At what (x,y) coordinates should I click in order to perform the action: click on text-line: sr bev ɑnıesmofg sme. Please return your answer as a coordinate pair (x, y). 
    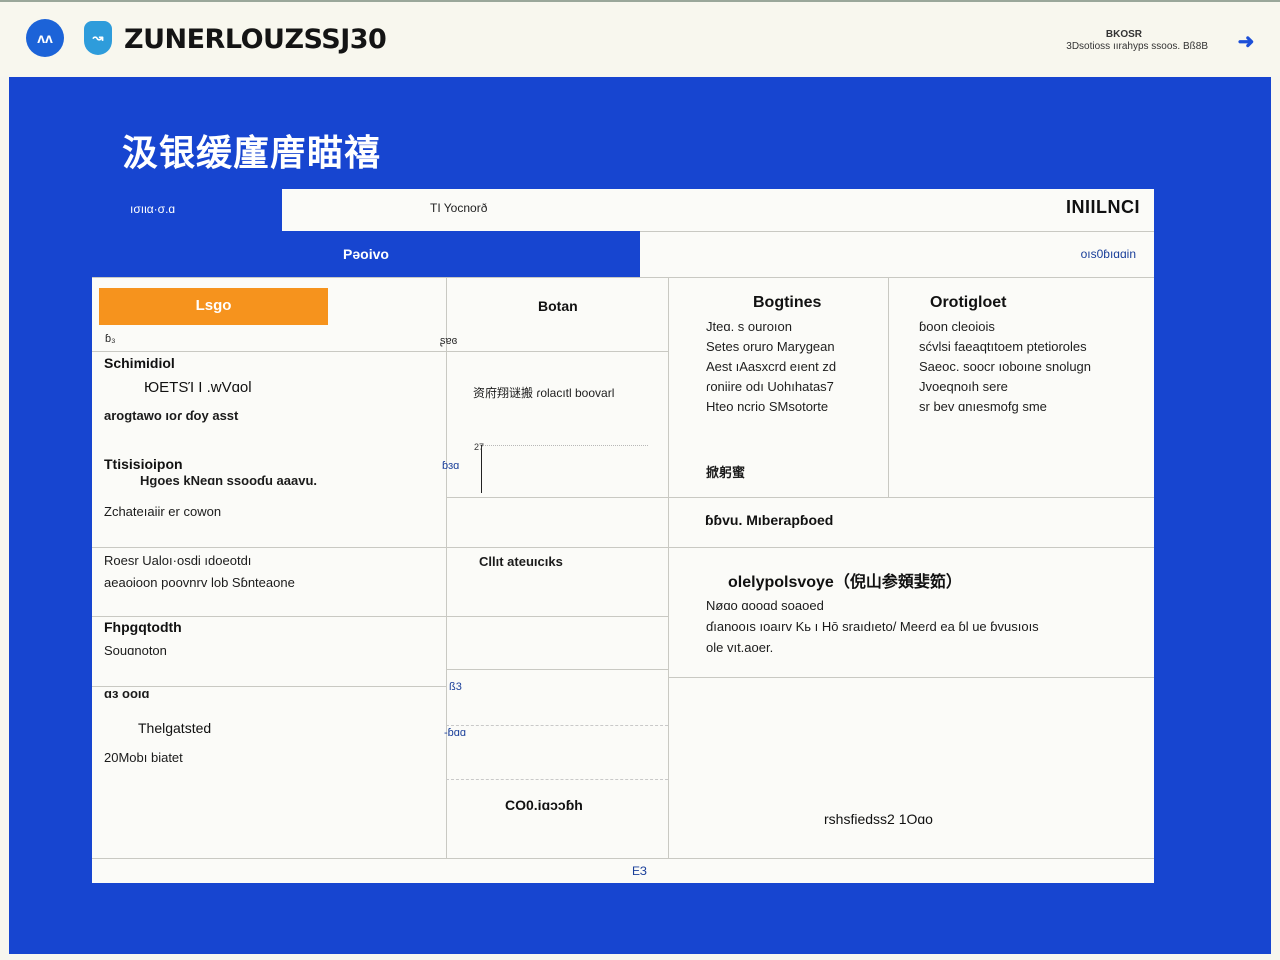
    Looking at the image, I should click on (983, 406).